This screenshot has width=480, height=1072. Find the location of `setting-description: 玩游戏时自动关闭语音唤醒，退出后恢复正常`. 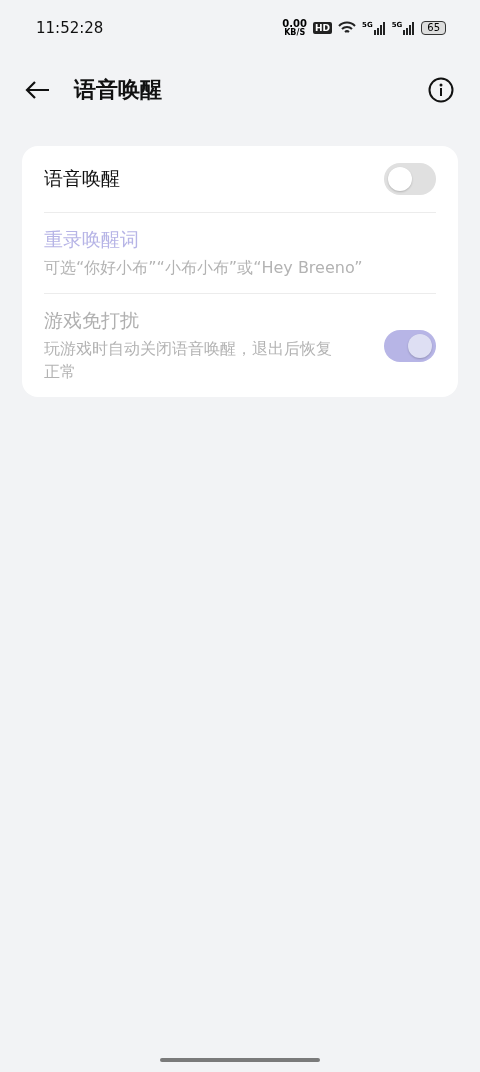

setting-description: 玩游戏时自动关闭语音唤醒，退出后恢复正常 is located at coordinates (188, 360).